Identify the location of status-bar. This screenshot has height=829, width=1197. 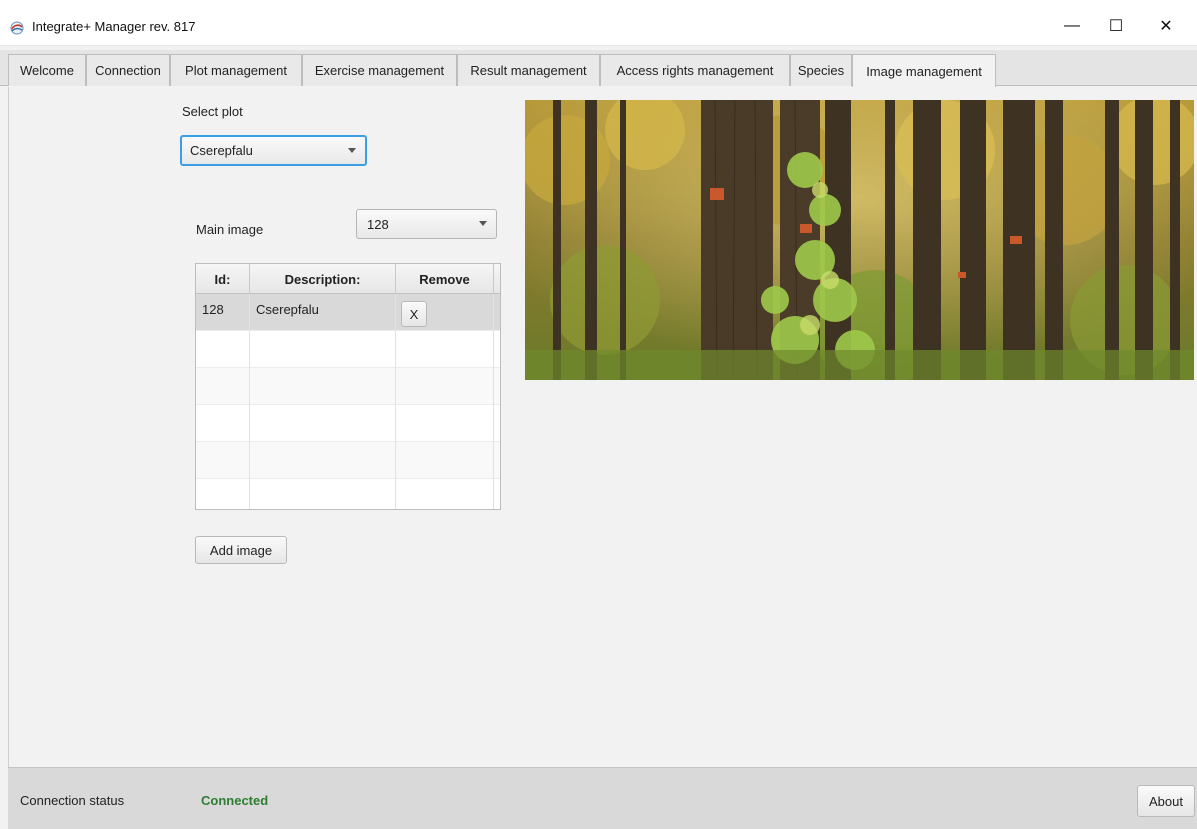
(602, 798).